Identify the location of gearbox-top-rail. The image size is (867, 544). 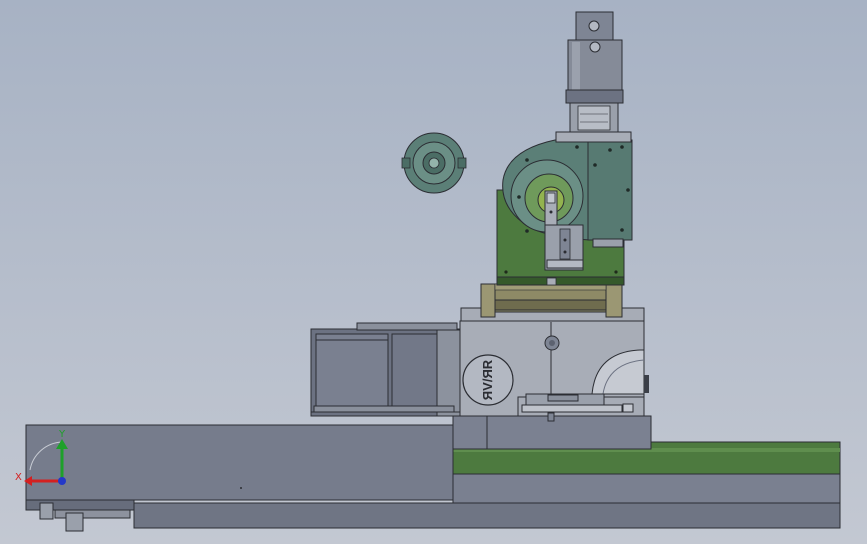
(407, 326).